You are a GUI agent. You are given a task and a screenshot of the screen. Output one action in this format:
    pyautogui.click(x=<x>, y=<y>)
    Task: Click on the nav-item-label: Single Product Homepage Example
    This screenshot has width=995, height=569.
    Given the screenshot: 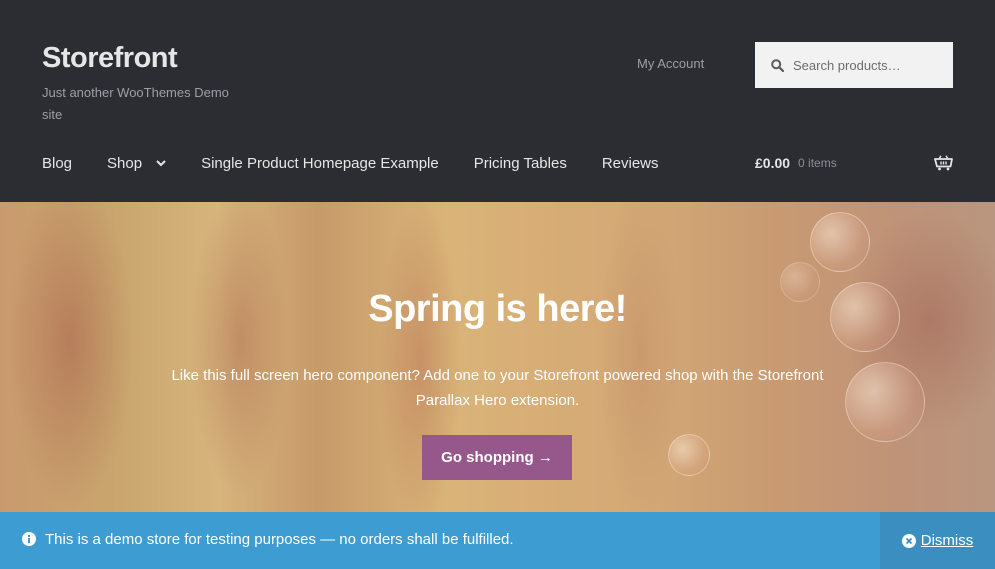 What is the action you would take?
    pyautogui.click(x=320, y=163)
    